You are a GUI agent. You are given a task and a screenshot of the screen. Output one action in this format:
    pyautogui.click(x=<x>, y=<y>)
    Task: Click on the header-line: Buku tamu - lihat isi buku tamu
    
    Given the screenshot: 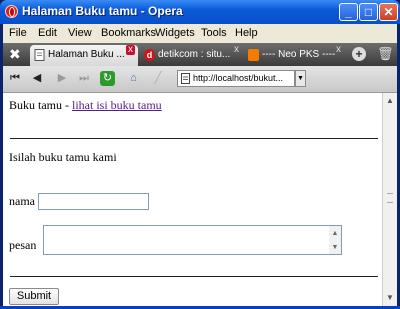 What is the action you would take?
    pyautogui.click(x=85, y=105)
    